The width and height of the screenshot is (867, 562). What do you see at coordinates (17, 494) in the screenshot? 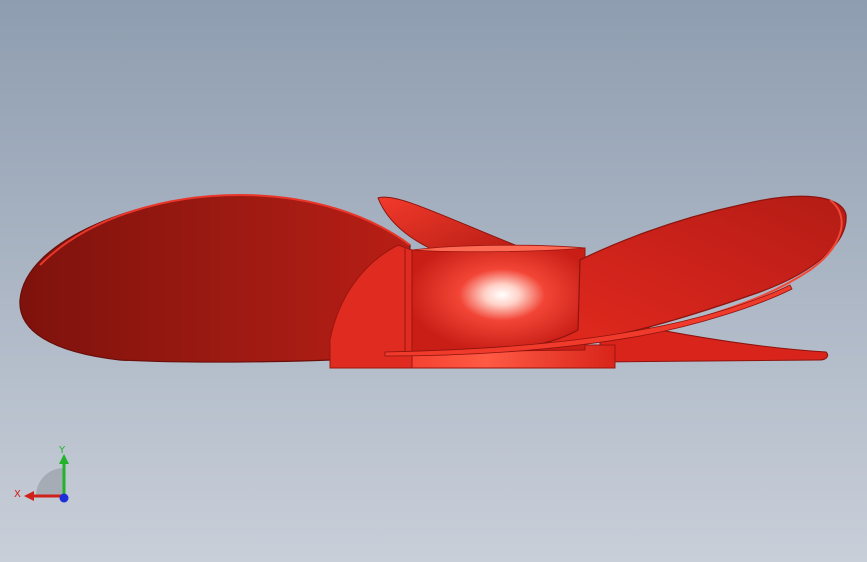
I see `x-axis-label: X` at bounding box center [17, 494].